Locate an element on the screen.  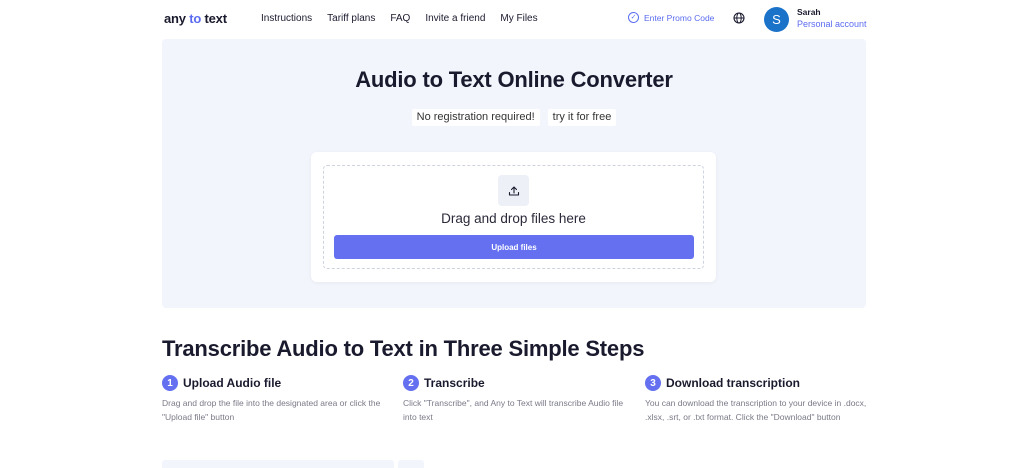
promo-code-link: ✓ Enter Promo Code is located at coordinates (671, 17).